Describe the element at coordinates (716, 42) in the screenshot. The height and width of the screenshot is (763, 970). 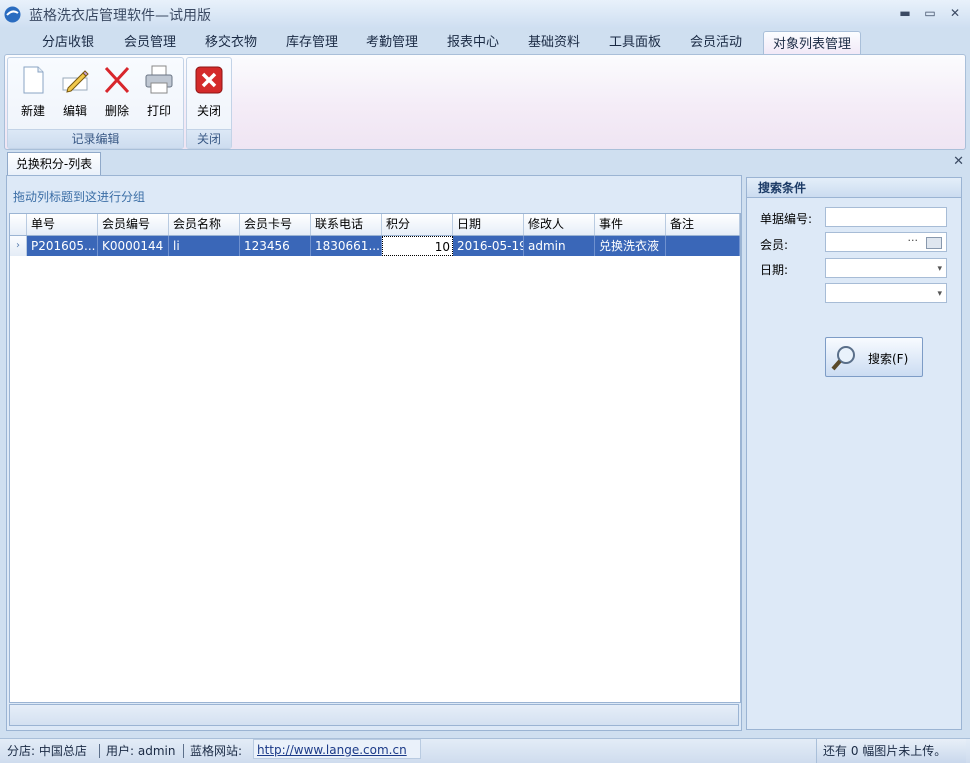
I see `tab-member-activity: 会员活动` at that location.